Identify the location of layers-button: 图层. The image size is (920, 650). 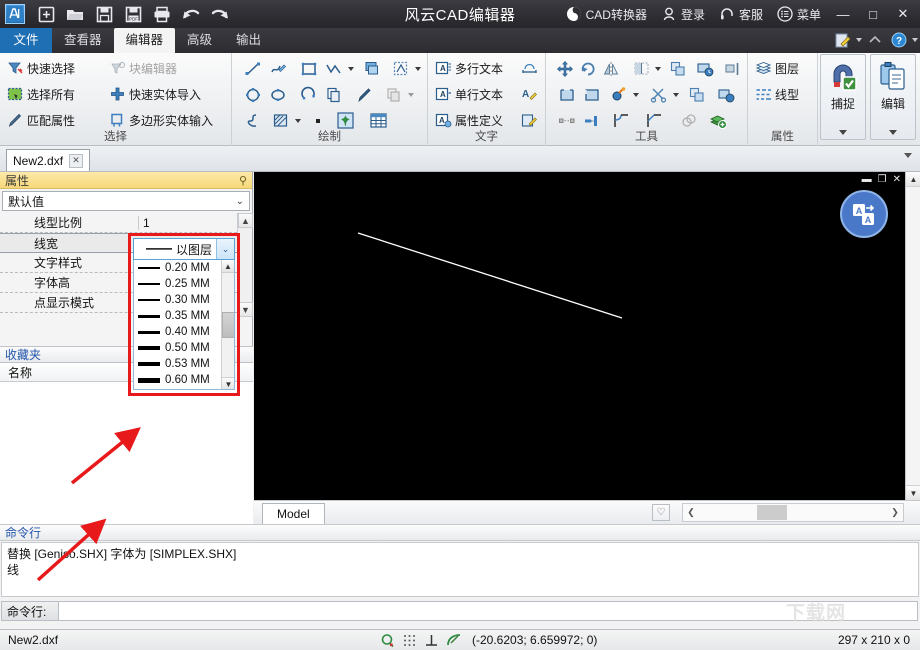
(778, 68).